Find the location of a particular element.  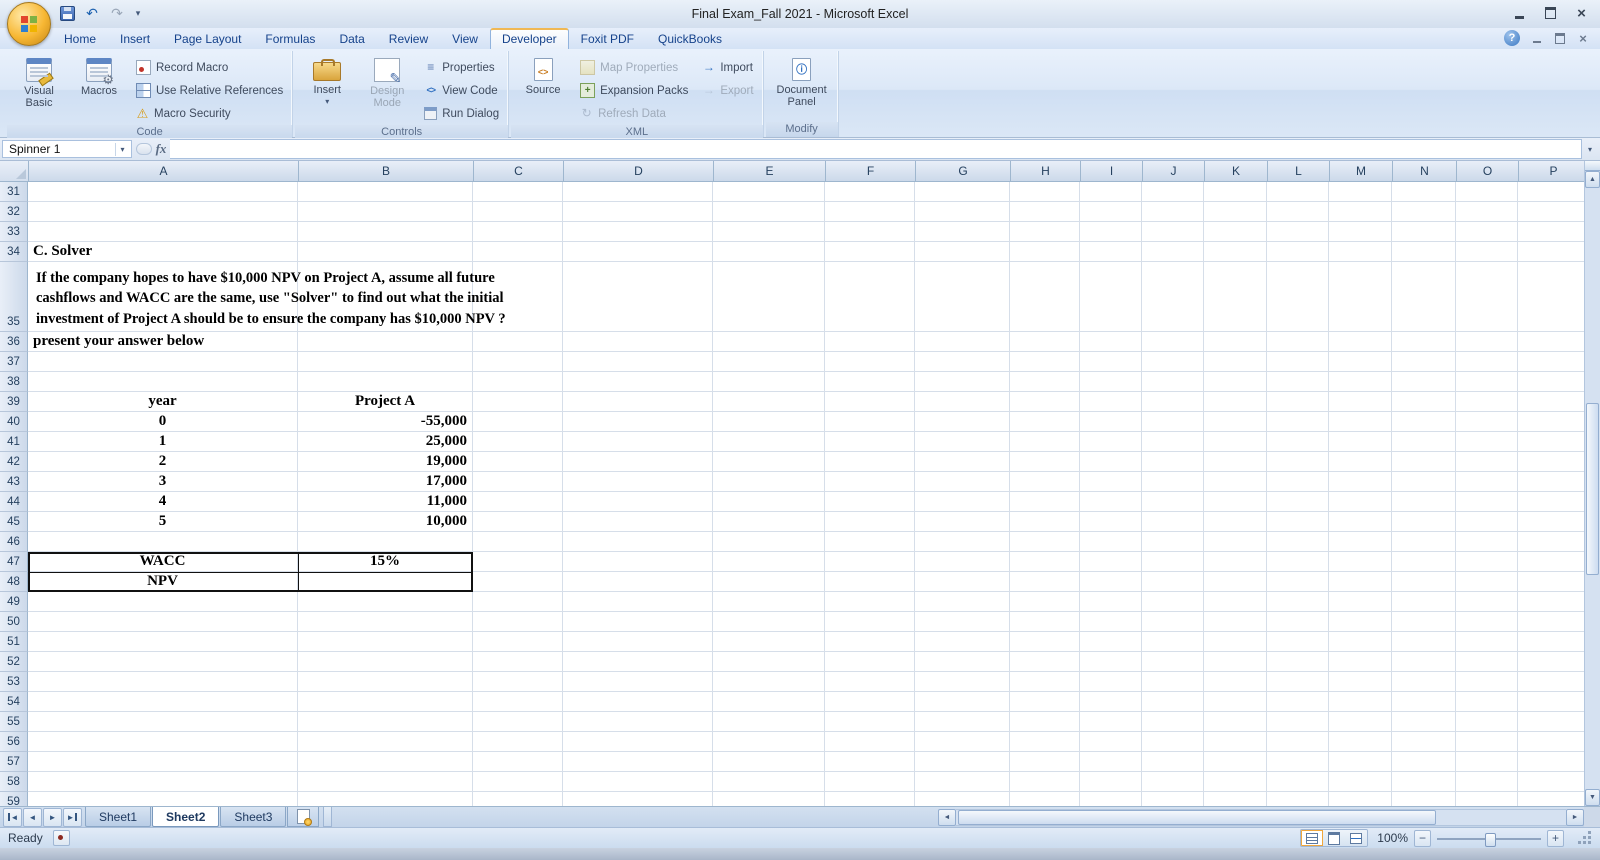

cell-E40 is located at coordinates (769, 422).